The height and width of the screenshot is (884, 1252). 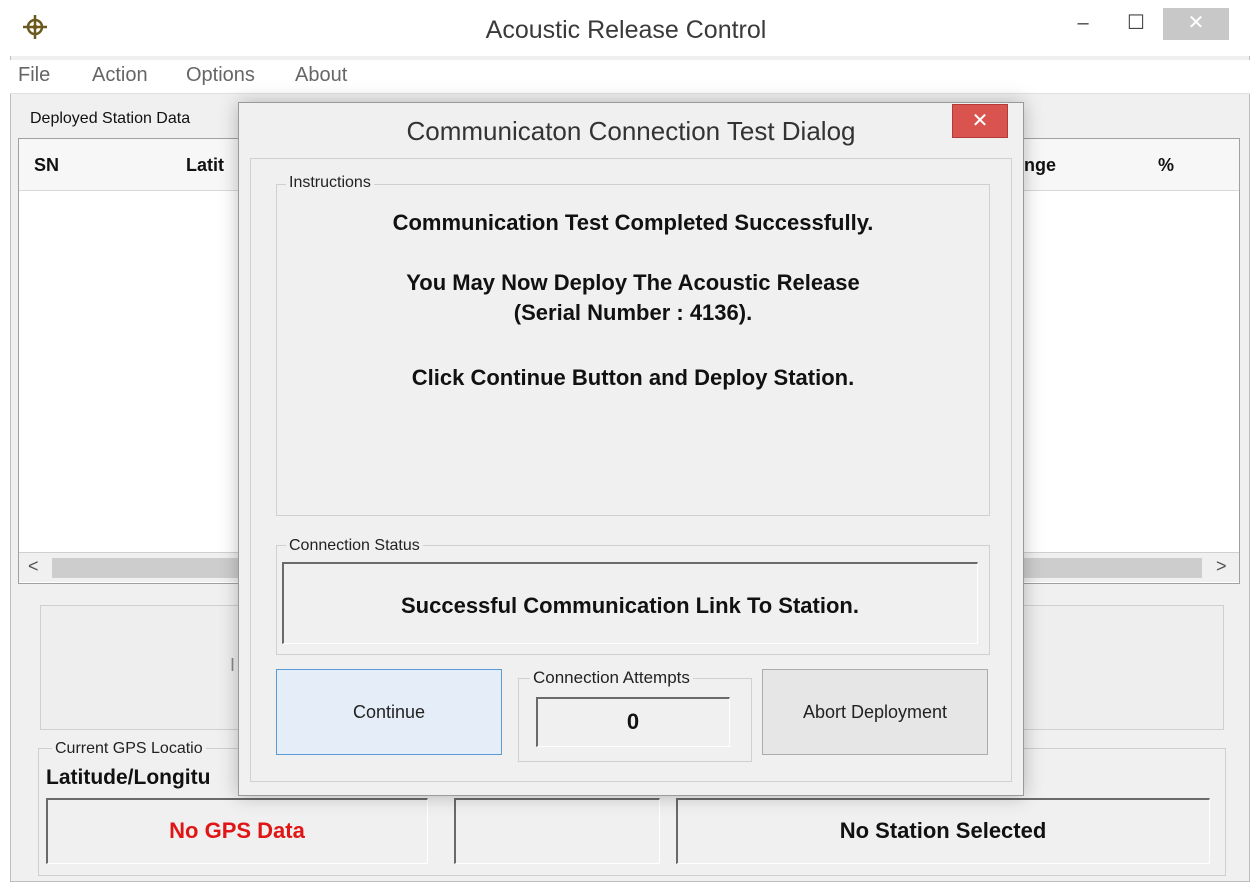 I want to click on abort-deployment-button: Abort Deployment, so click(x=875, y=712).